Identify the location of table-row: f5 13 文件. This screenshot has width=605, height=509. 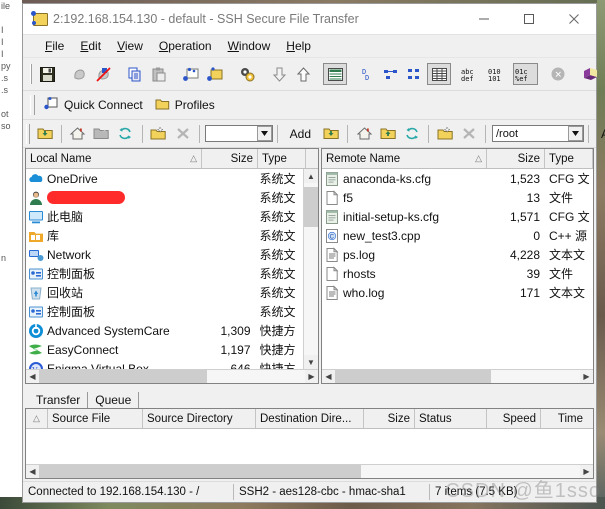
(457, 197).